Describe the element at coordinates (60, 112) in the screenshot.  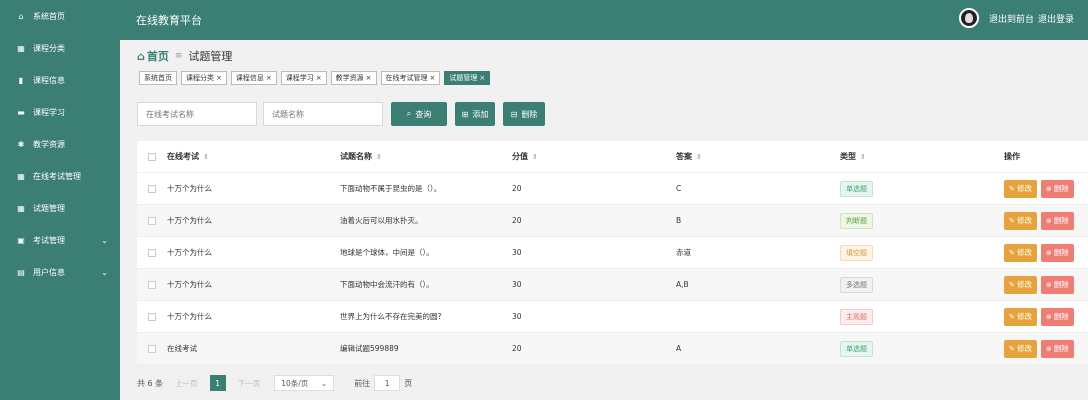
I see `sidebar-item: ▬ 课程学习` at that location.